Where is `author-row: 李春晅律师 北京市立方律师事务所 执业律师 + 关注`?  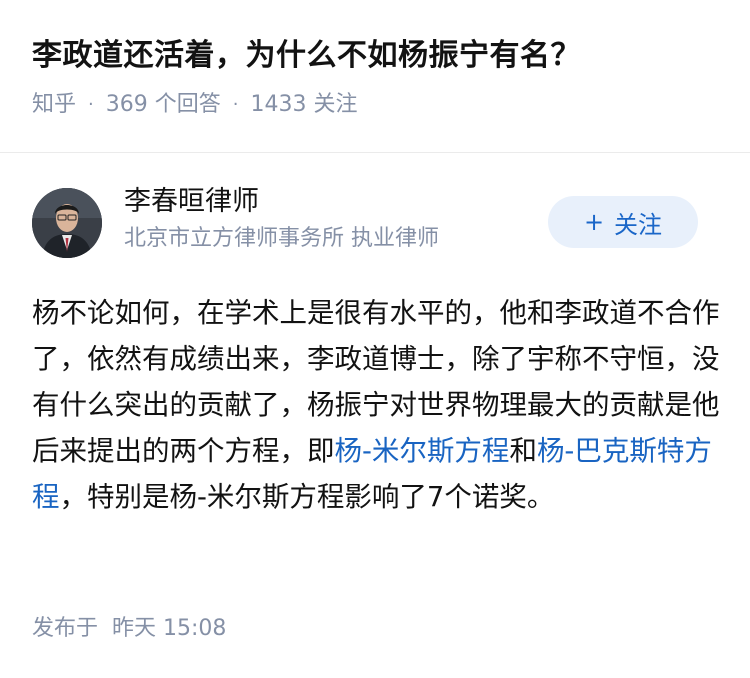
author-row: 李春晅律师 北京市立方律师事务所 执业律师 + 关注 is located at coordinates (375, 222).